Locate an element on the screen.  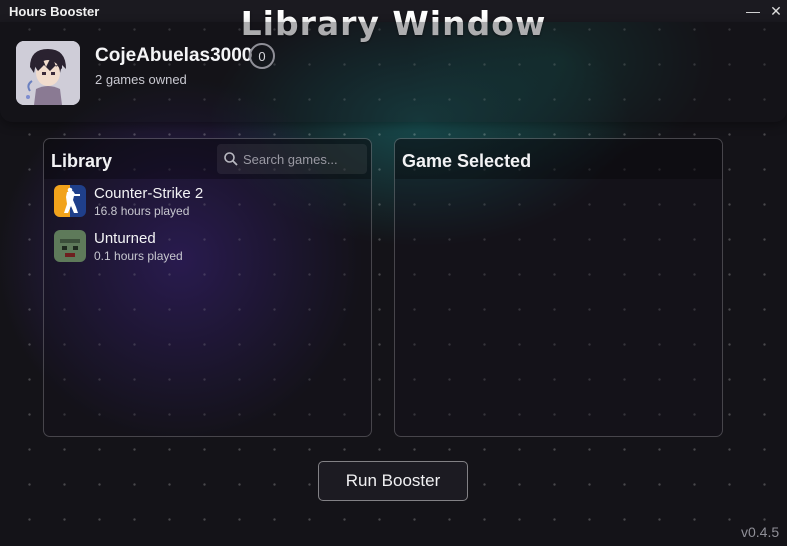
game-list-item: Counter-Strike 2 16.8 hours played is located at coordinates (207, 202).